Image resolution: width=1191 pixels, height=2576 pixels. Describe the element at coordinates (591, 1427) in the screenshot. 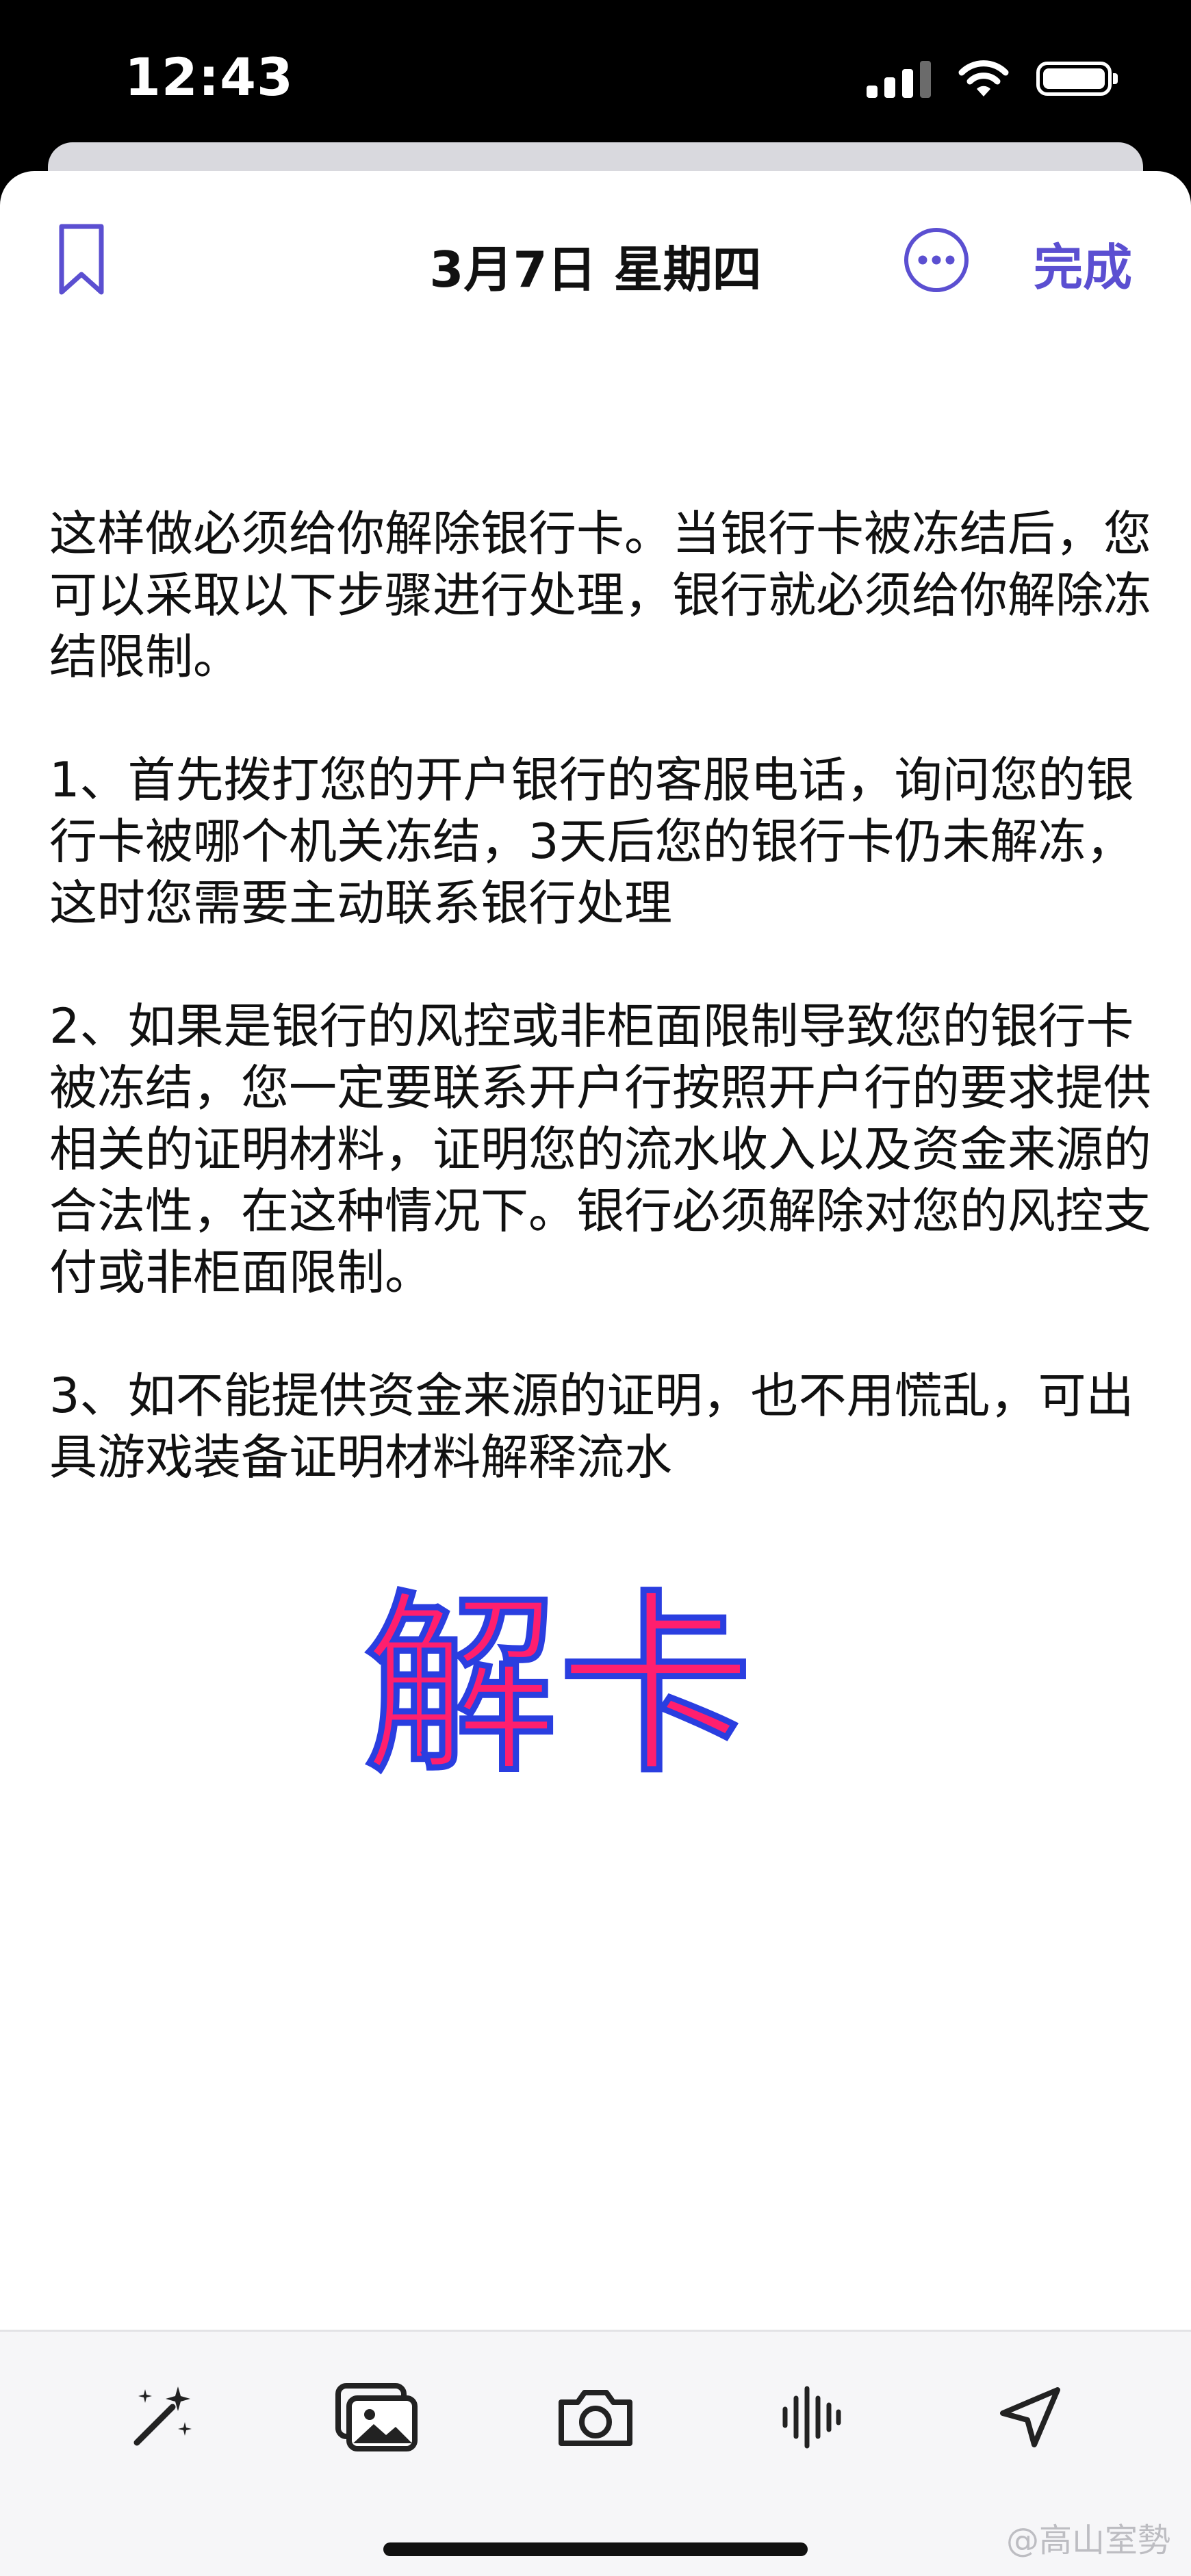

I see `paragraph-step-3: 3、如不能提供资金来源的证明，也不用慌乱，可出具游戏装备证明材料解释流水` at that location.